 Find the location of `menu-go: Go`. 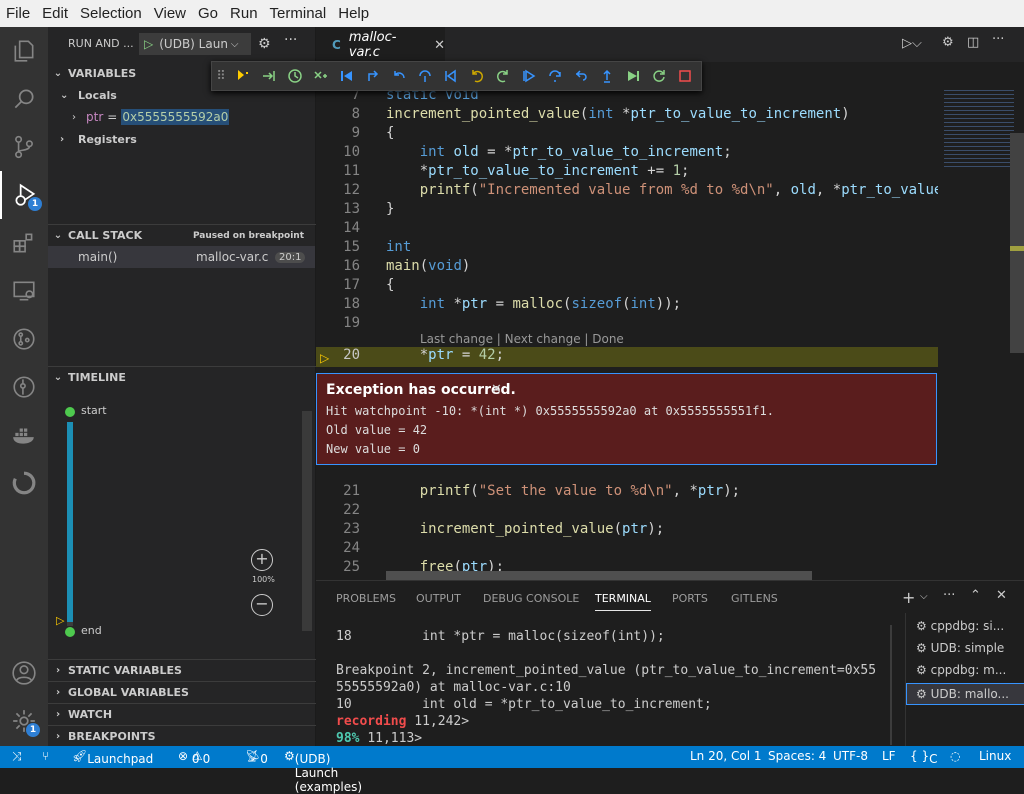

menu-go: Go is located at coordinates (208, 13).